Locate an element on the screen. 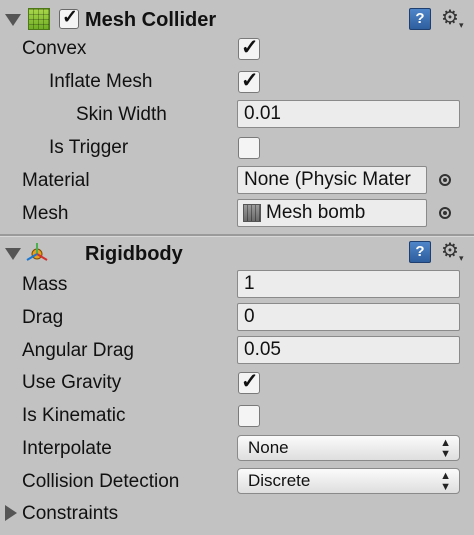 This screenshot has width=474, height=535. material-picker-icon is located at coordinates (445, 180).